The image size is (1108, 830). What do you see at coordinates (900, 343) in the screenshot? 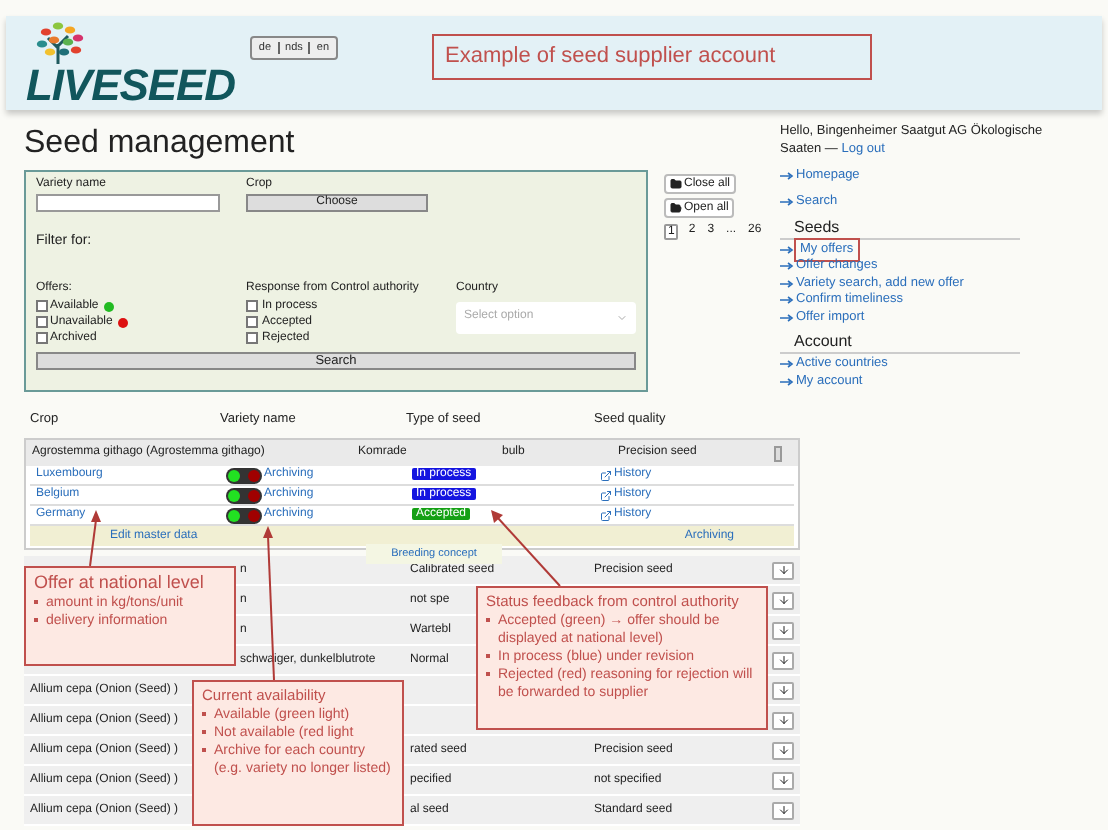
I see `section-heading: Account` at bounding box center [900, 343].